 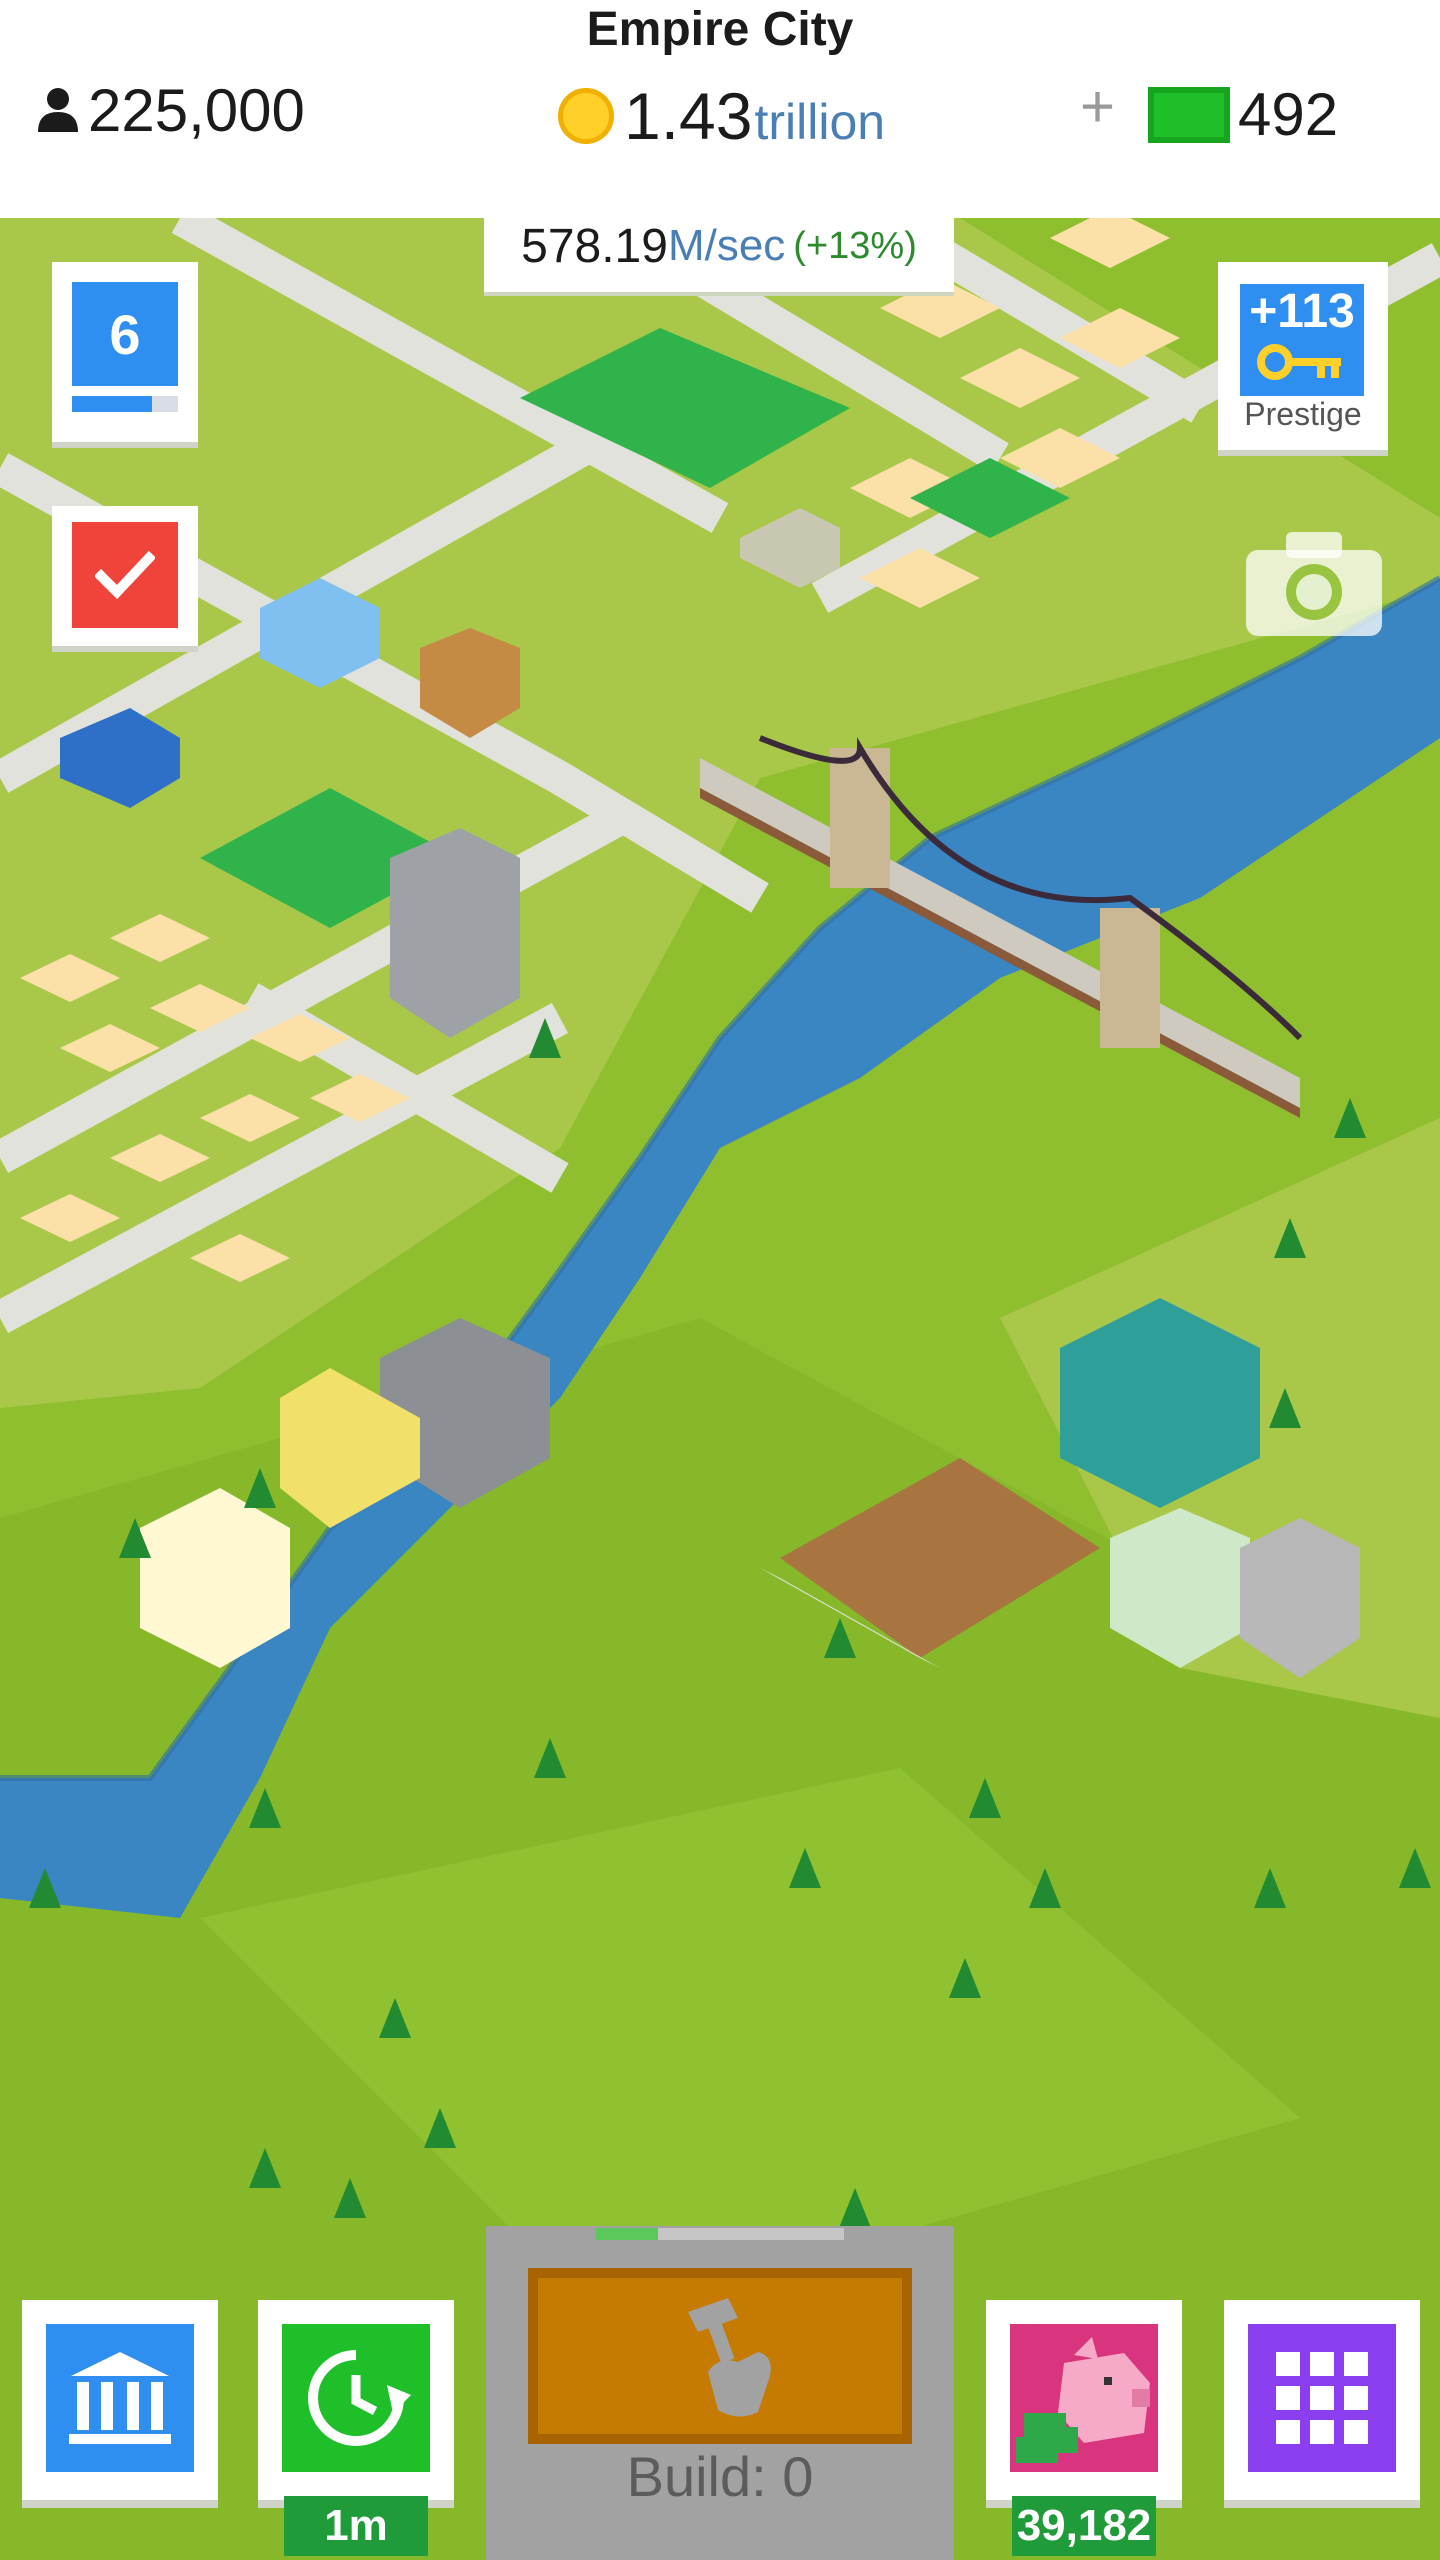 What do you see at coordinates (1084, 2526) in the screenshot?
I see `piggy-bank-tag: 39,182` at bounding box center [1084, 2526].